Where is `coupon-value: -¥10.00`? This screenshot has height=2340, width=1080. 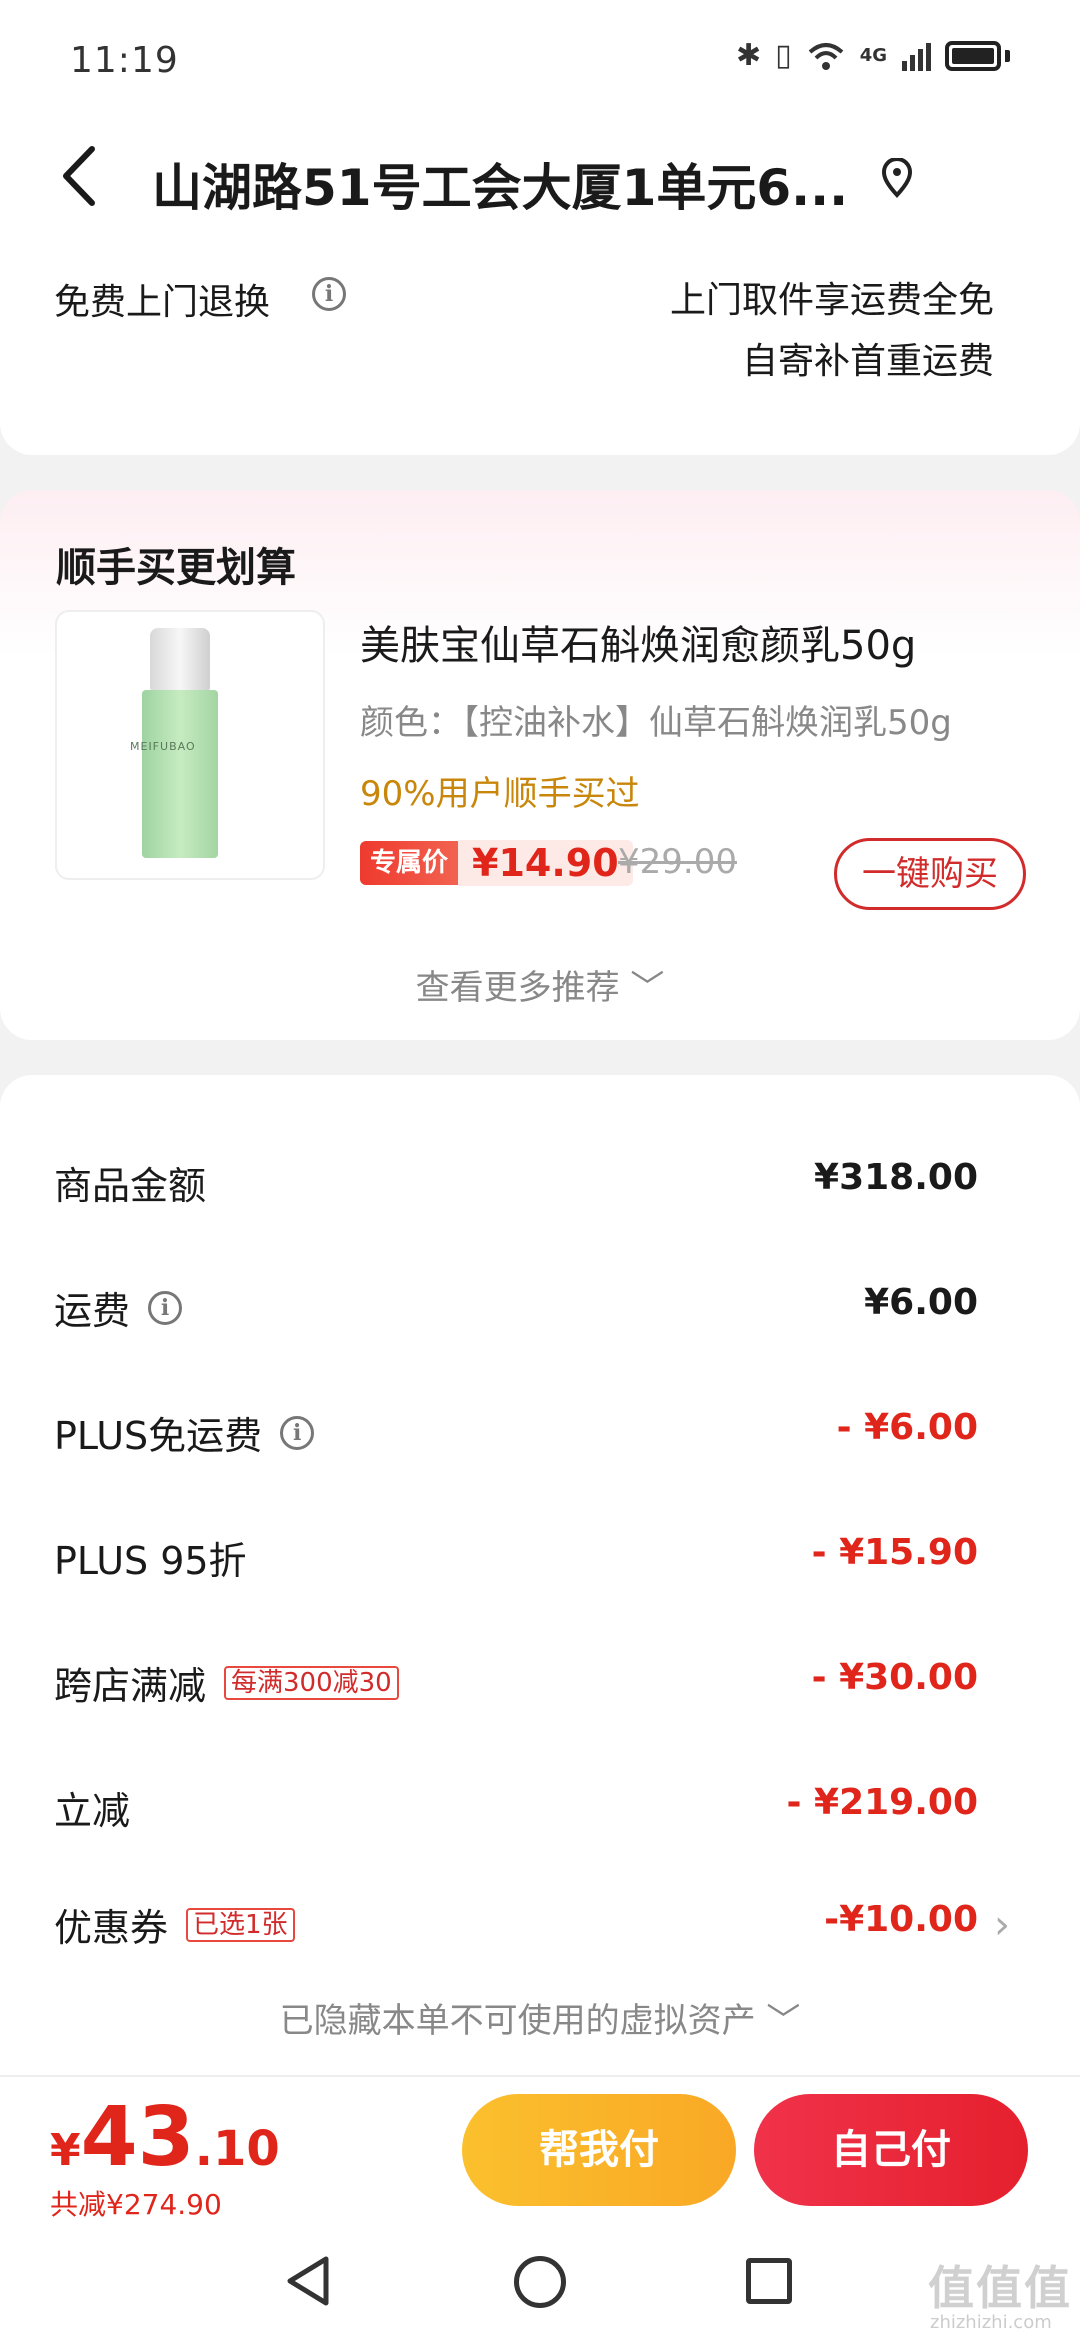
coupon-value: -¥10.00 is located at coordinates (901, 1919).